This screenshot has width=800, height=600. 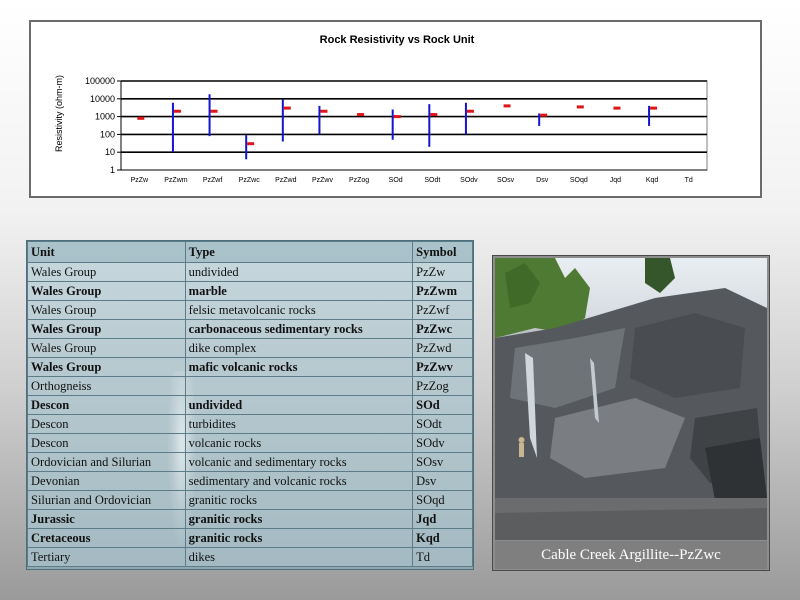 I want to click on table-header-row: Unit Type Symbol, so click(x=250, y=252).